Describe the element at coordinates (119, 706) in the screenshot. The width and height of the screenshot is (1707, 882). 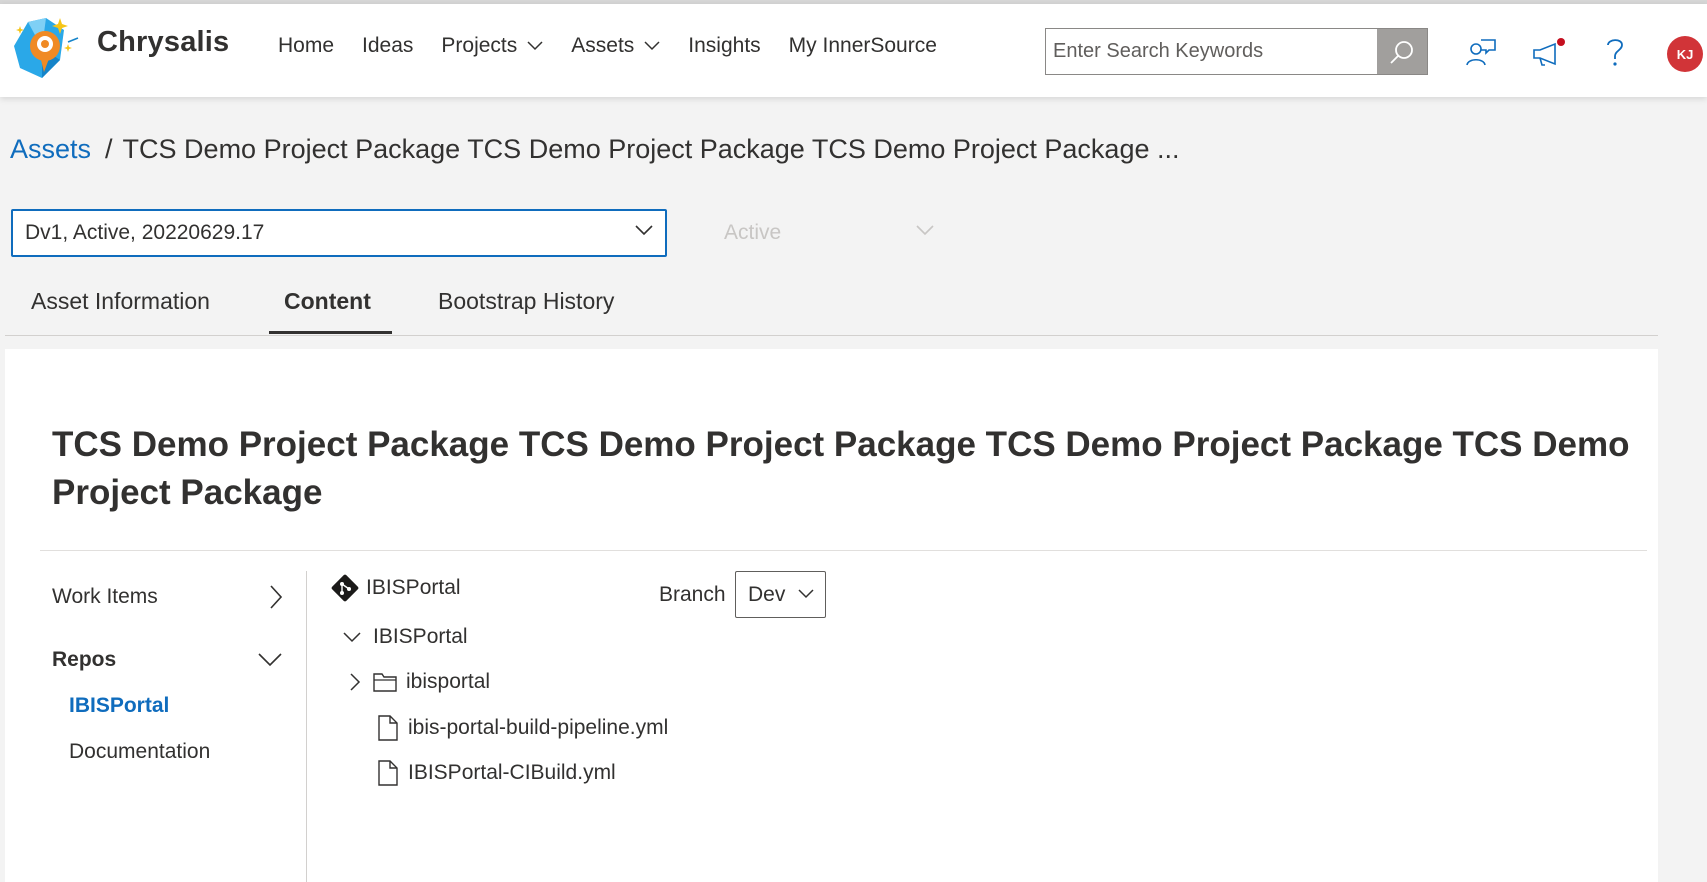
I see `sidebar-repo-ibisportal: IBISPortal` at that location.